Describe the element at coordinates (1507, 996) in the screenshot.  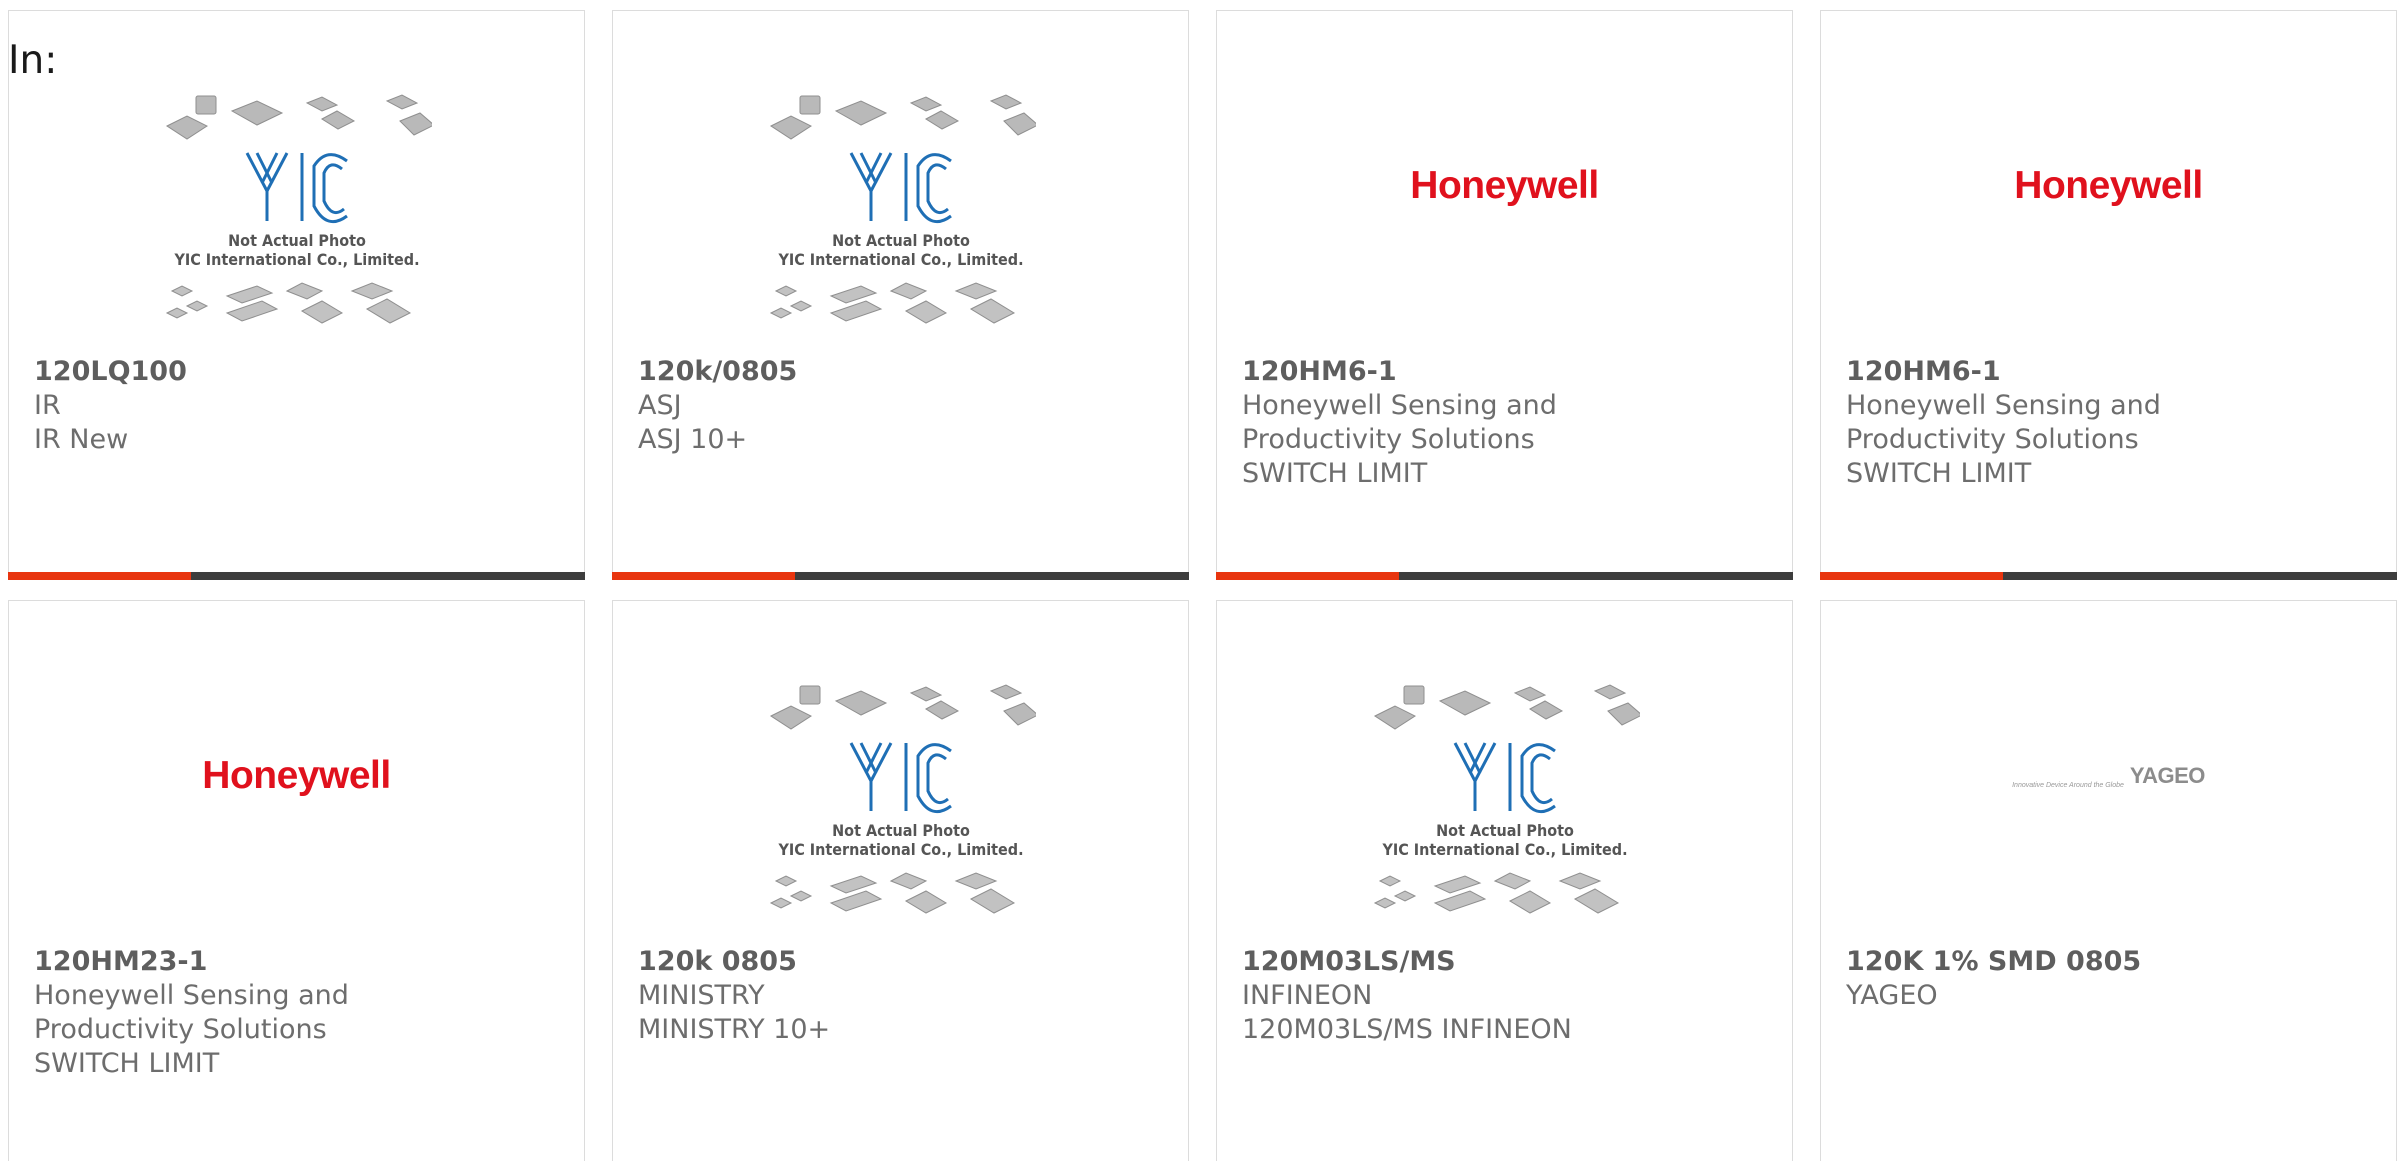
I see `product-meta: 120M03LS/MS INFINEON 120M03LS/MS INFINEON` at that location.